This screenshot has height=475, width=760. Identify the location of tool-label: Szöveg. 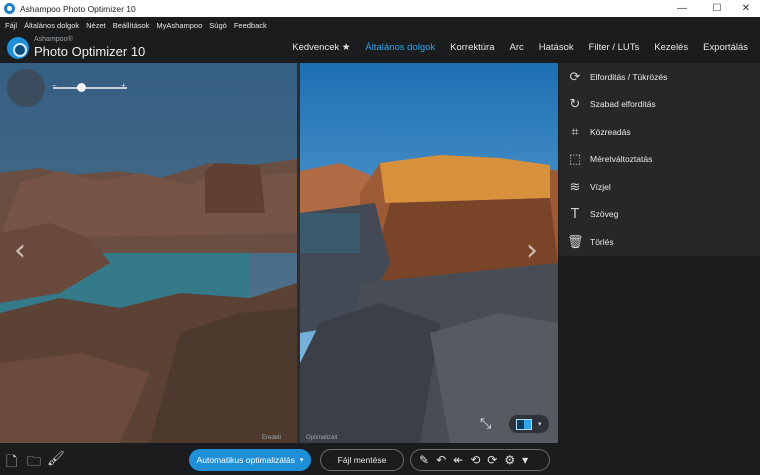
(604, 214).